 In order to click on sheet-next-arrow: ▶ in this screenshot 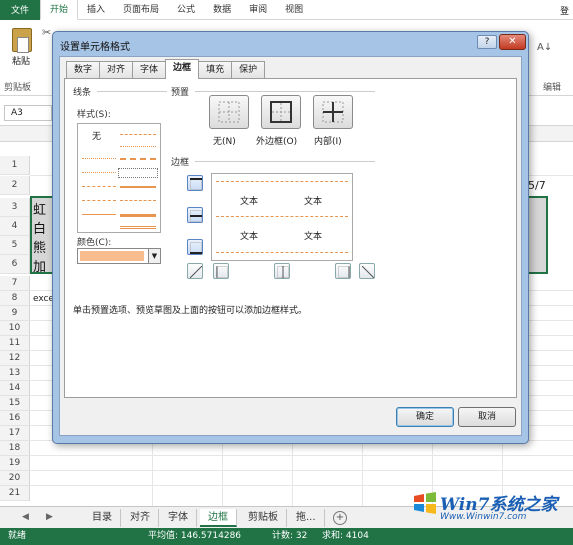, I will do `click(49, 517)`.